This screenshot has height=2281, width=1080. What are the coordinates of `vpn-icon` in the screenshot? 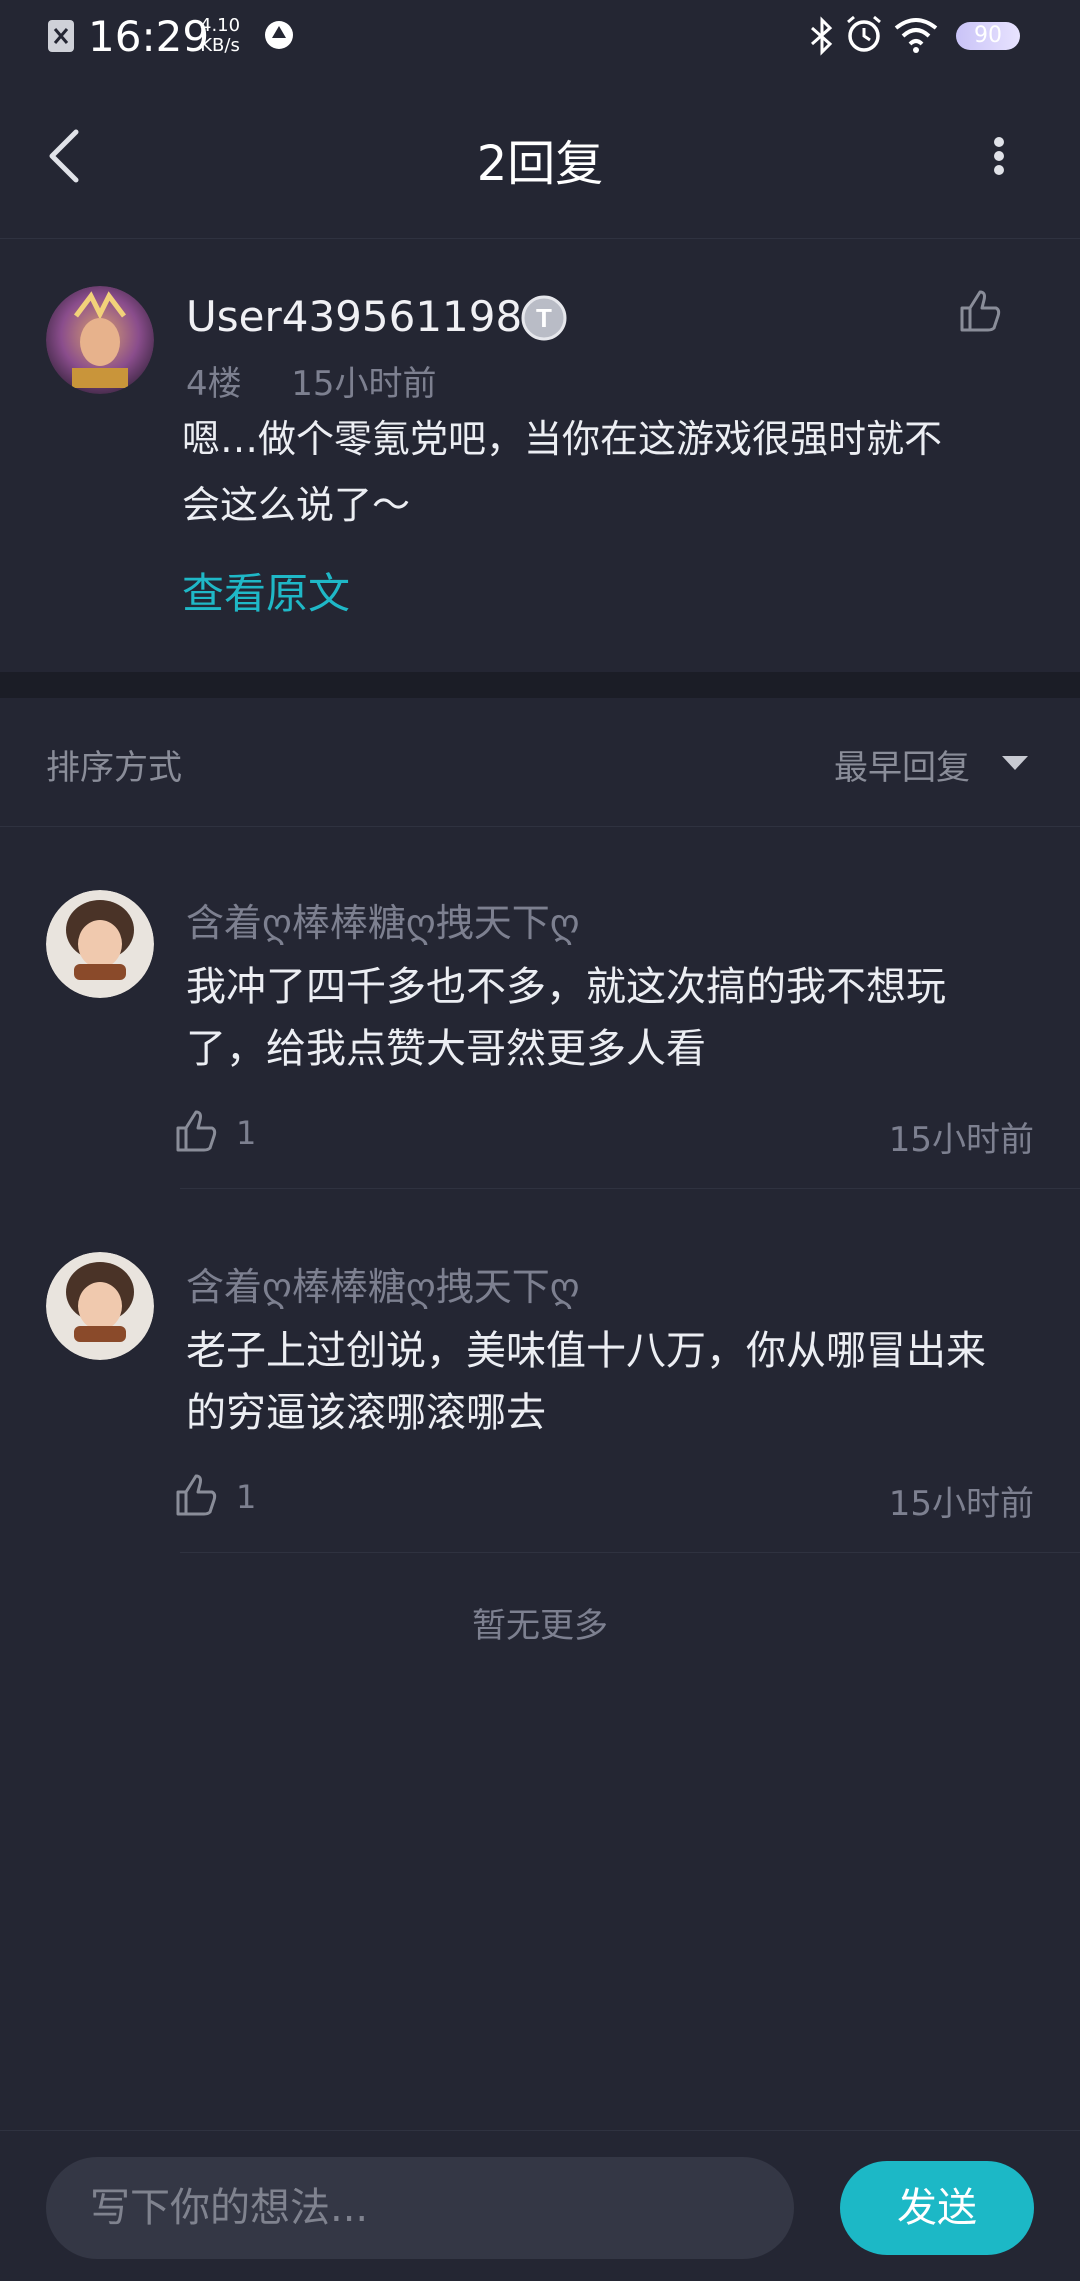 It's located at (279, 35).